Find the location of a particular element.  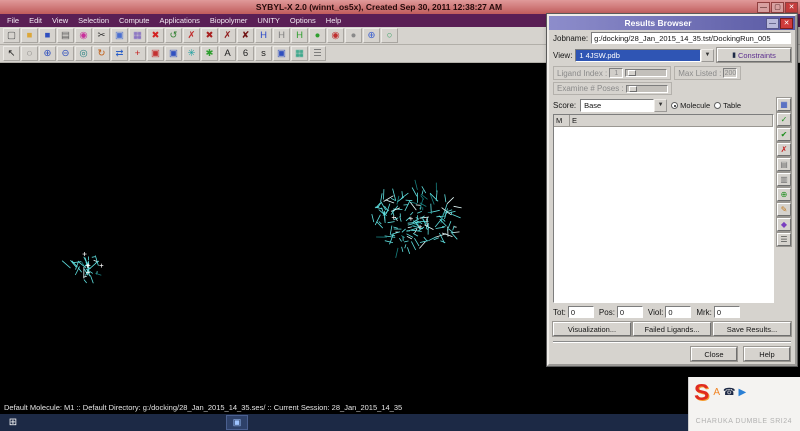

highlight-atom-icon: ◉ is located at coordinates (335, 35).